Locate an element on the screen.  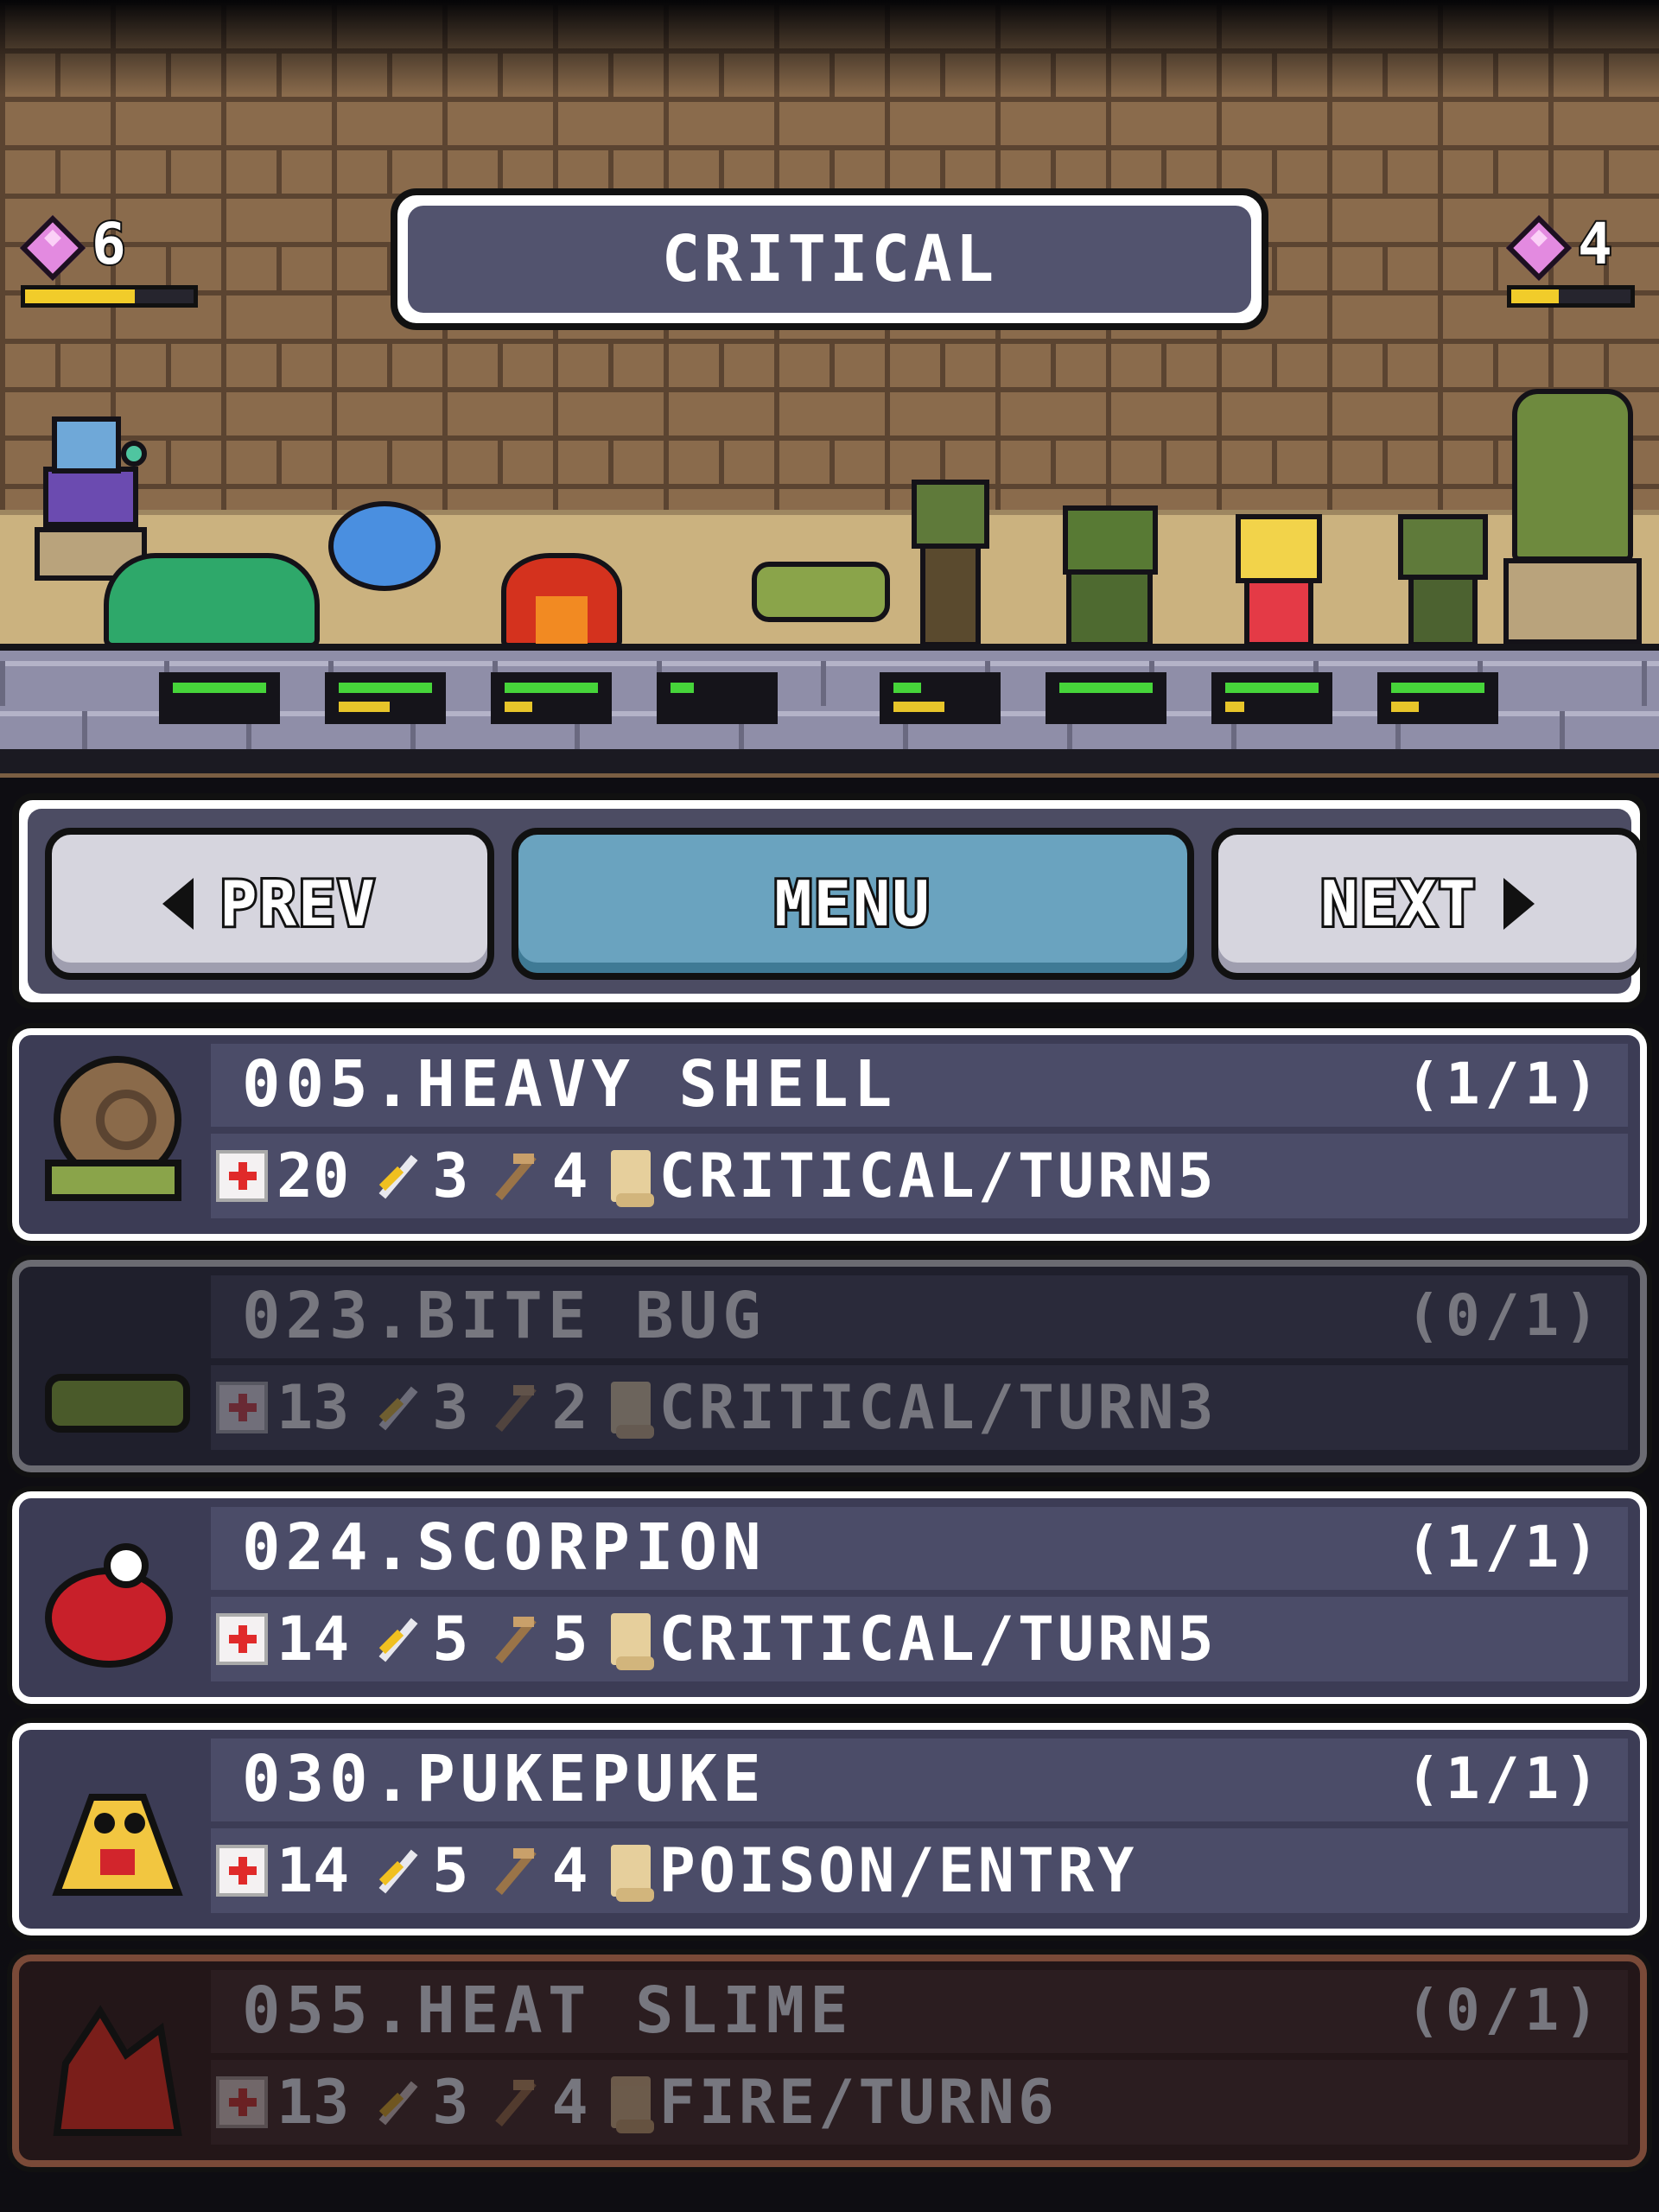
goblin-grunt-monster is located at coordinates (1443, 581).